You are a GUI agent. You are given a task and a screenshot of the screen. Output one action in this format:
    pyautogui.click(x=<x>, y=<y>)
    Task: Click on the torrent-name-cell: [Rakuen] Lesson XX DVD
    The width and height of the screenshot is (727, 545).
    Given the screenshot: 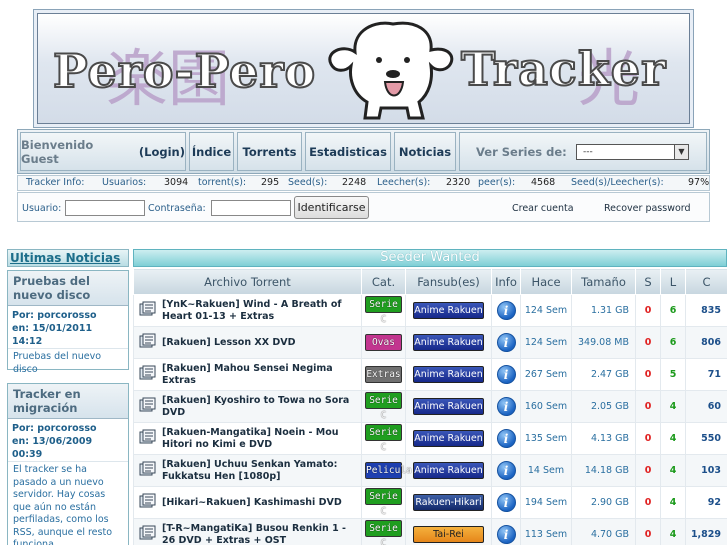 What is the action you would take?
    pyautogui.click(x=247, y=342)
    